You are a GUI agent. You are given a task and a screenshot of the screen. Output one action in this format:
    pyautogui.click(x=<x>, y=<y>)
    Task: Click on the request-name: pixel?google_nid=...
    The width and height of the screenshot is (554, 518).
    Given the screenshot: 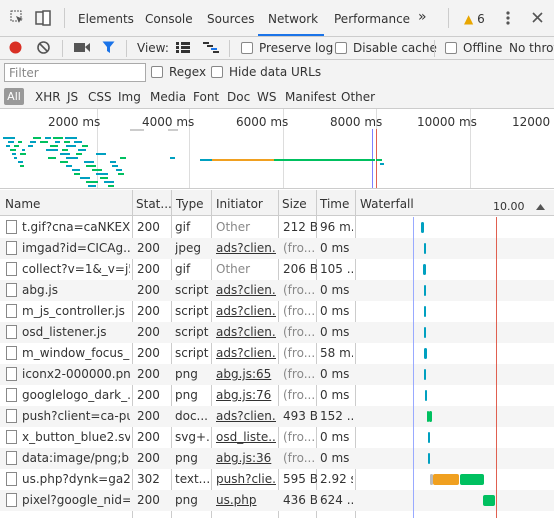 What is the action you would take?
    pyautogui.click(x=76, y=500)
    